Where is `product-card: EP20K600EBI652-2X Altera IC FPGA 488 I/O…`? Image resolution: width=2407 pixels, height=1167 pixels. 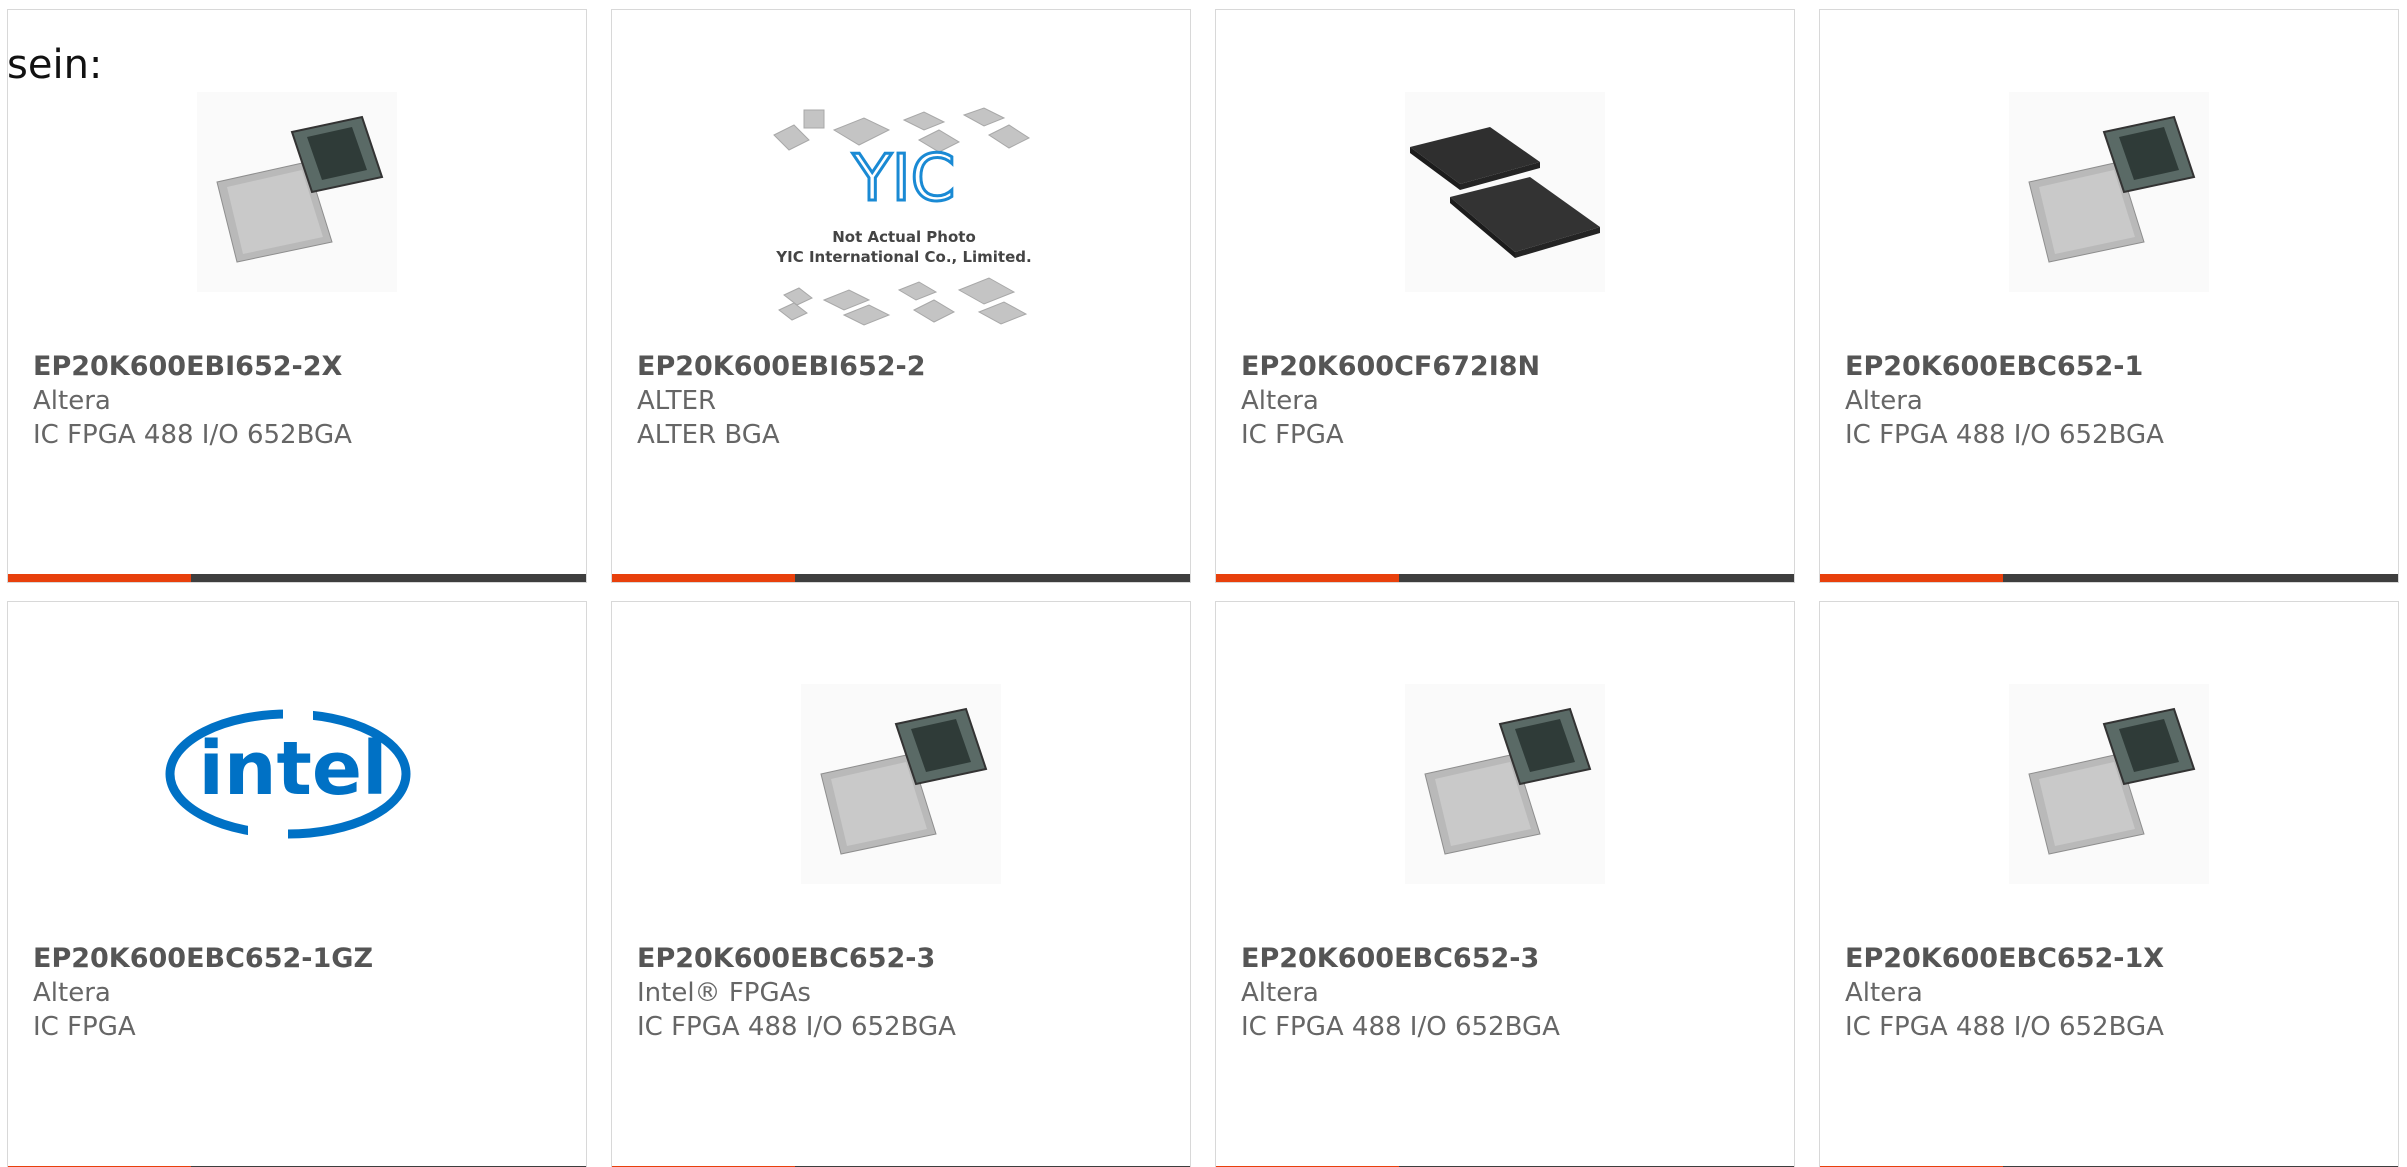
product-card: EP20K600EBI652-2X Altera IC FPGA 488 I/O… is located at coordinates (297, 296).